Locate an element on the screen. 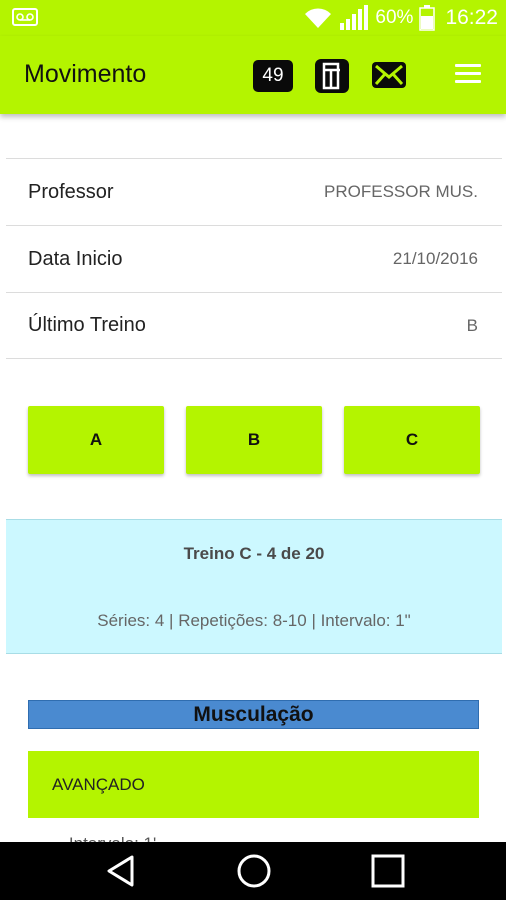 This screenshot has height=900, width=506. status-bar: 60% 16:22 is located at coordinates (253, 18).